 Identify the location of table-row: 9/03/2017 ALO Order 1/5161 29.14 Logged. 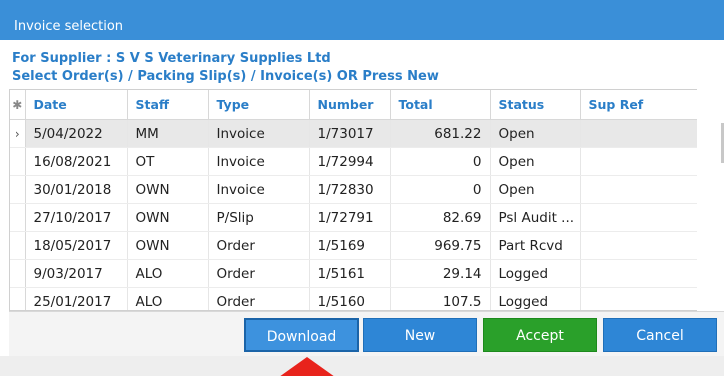
(354, 273).